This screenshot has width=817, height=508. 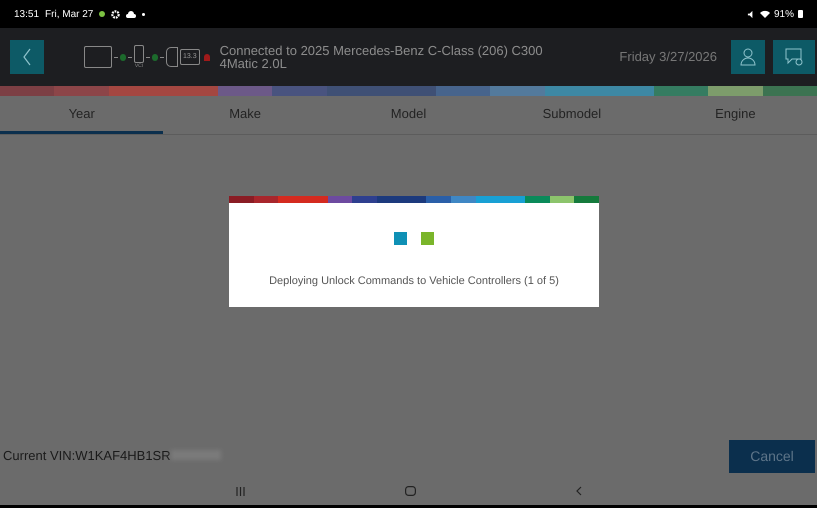 I want to click on tab: Submodel, so click(x=572, y=115).